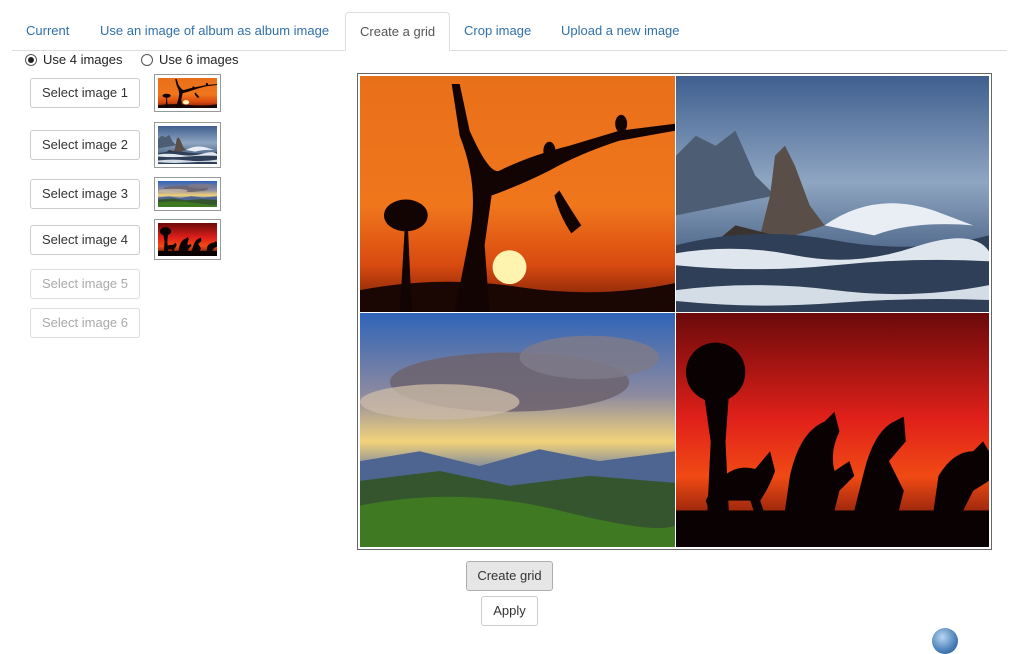  What do you see at coordinates (945, 641) in the screenshot?
I see `globe-icon` at bounding box center [945, 641].